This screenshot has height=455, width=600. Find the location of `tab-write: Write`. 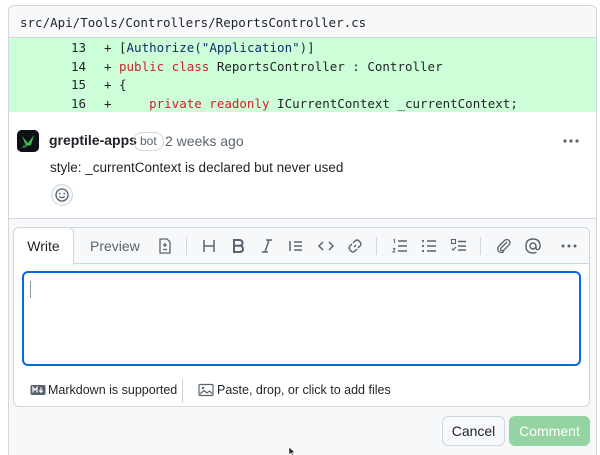

tab-write: Write is located at coordinates (44, 246).